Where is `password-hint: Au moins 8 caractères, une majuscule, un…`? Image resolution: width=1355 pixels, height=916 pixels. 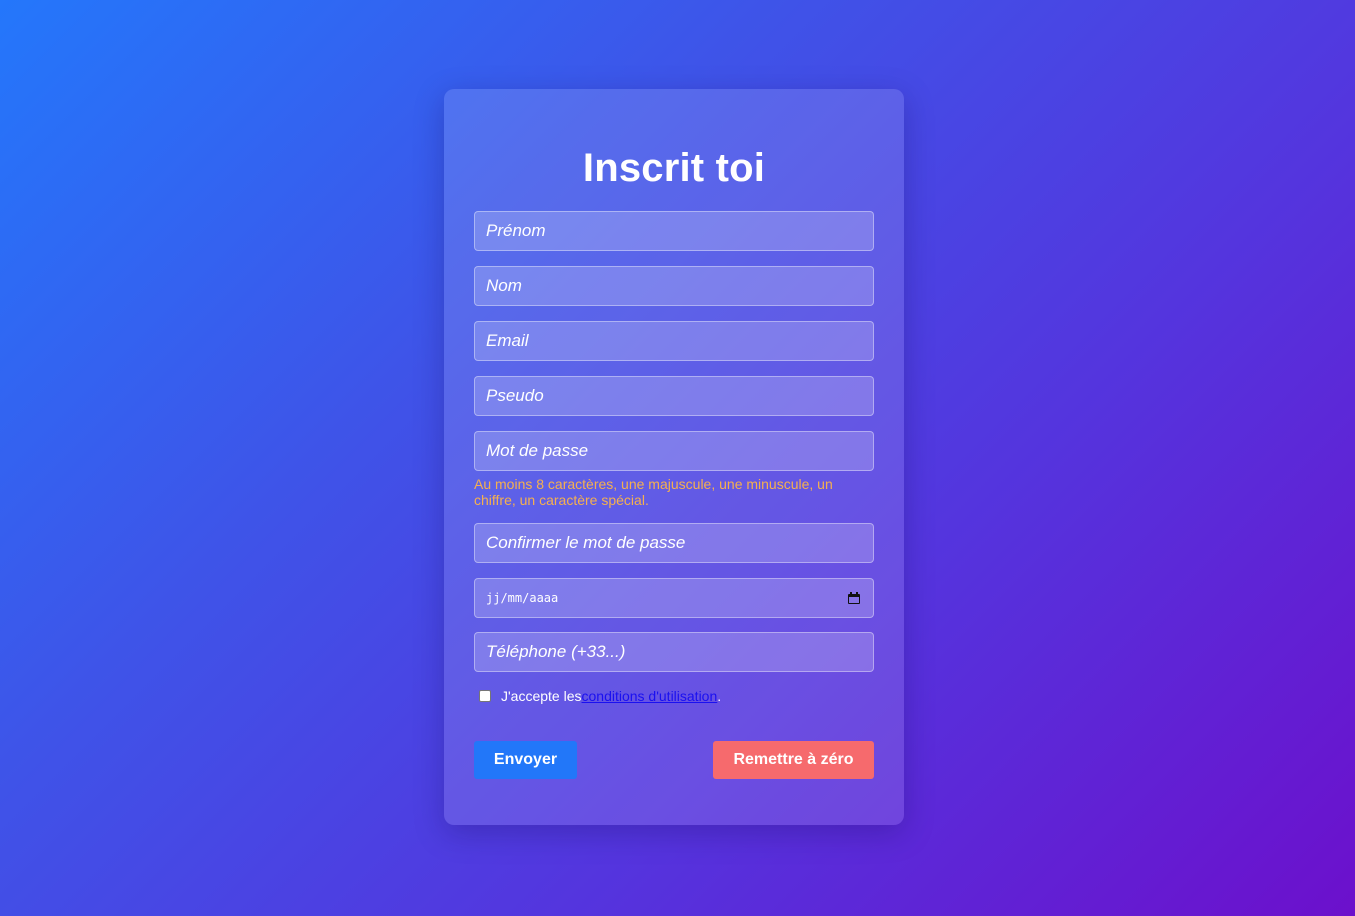 password-hint: Au moins 8 caractères, une majuscule, un… is located at coordinates (653, 492).